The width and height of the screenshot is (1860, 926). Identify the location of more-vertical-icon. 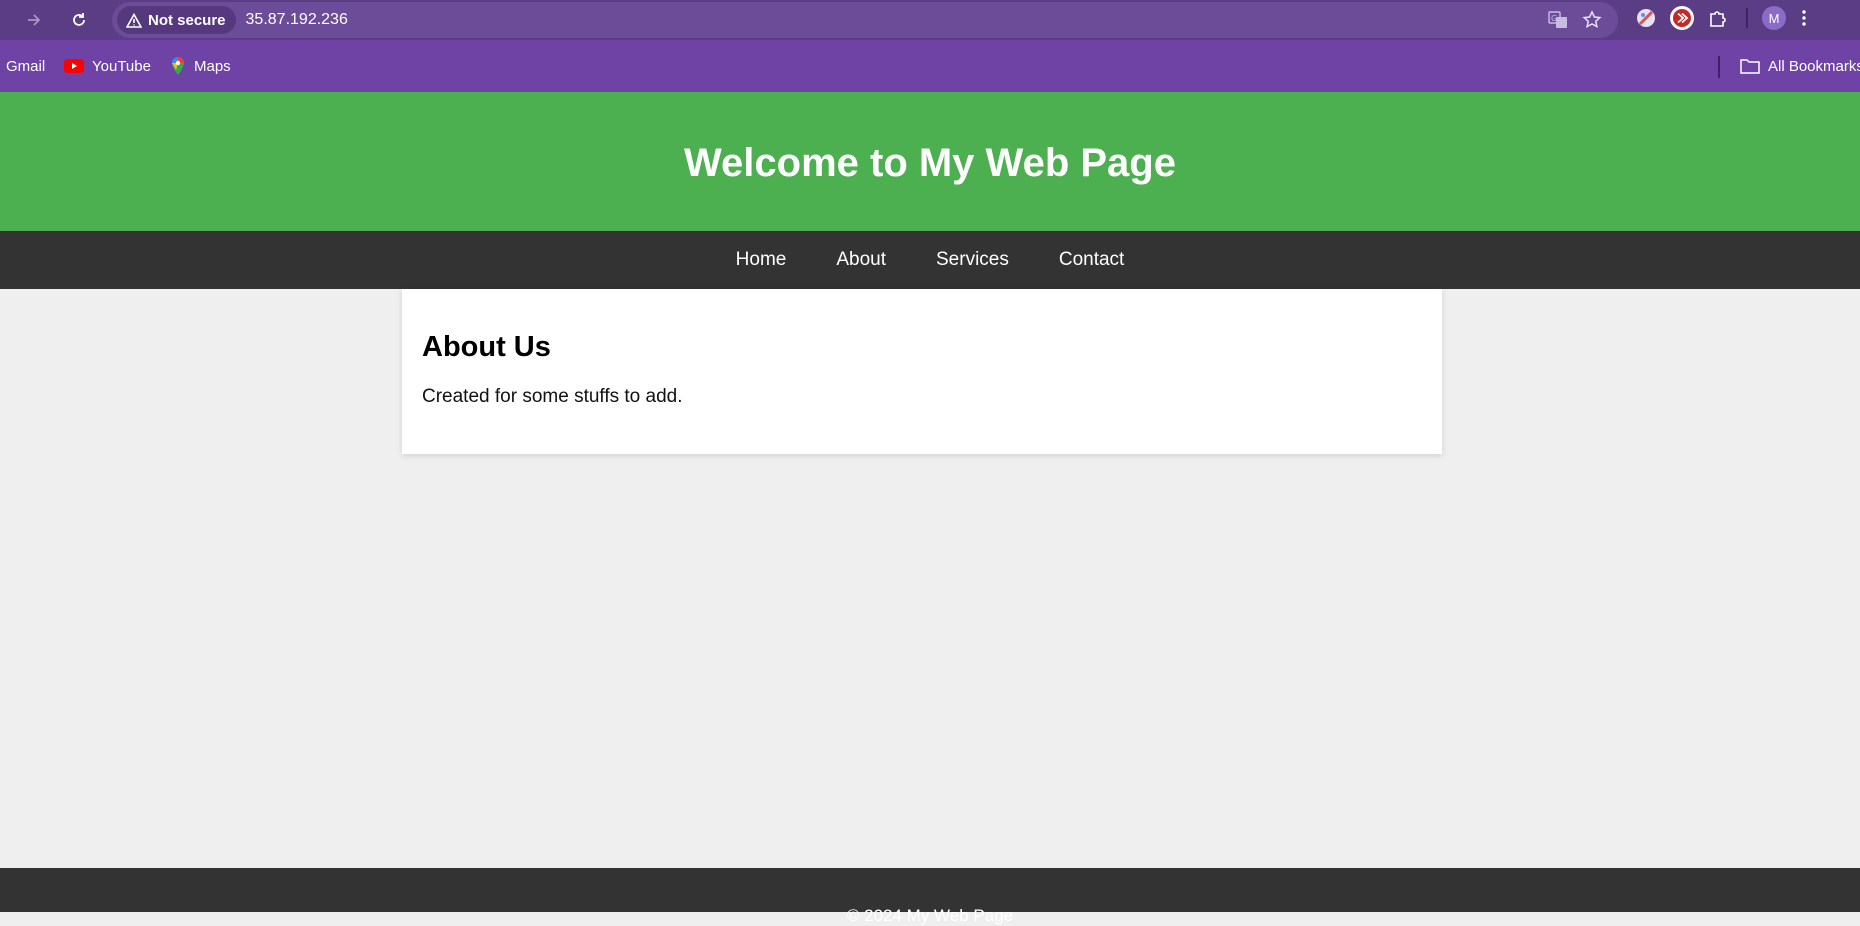
(1804, 18).